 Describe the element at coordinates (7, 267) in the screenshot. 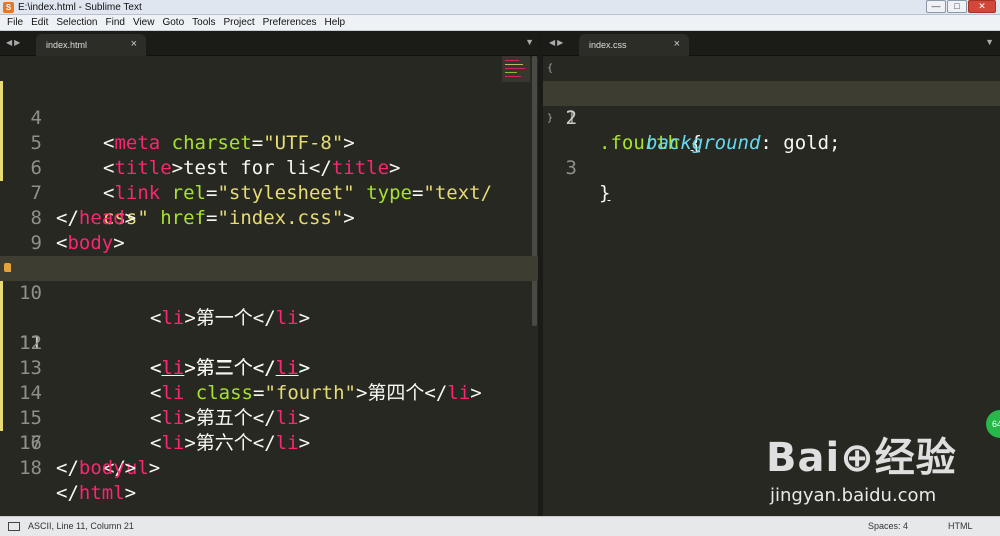

I see `bookmark-icon` at that location.